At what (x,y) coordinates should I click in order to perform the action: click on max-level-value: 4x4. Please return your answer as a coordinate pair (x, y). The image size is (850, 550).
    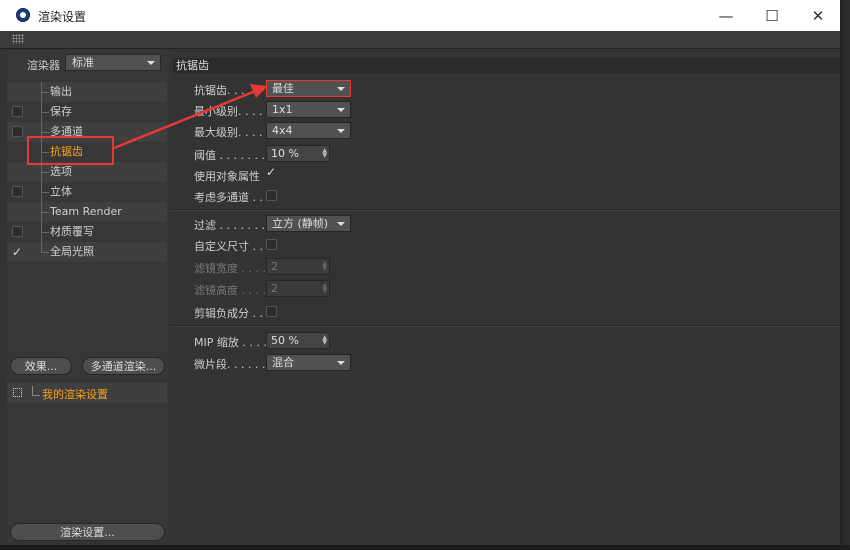
    Looking at the image, I should click on (282, 130).